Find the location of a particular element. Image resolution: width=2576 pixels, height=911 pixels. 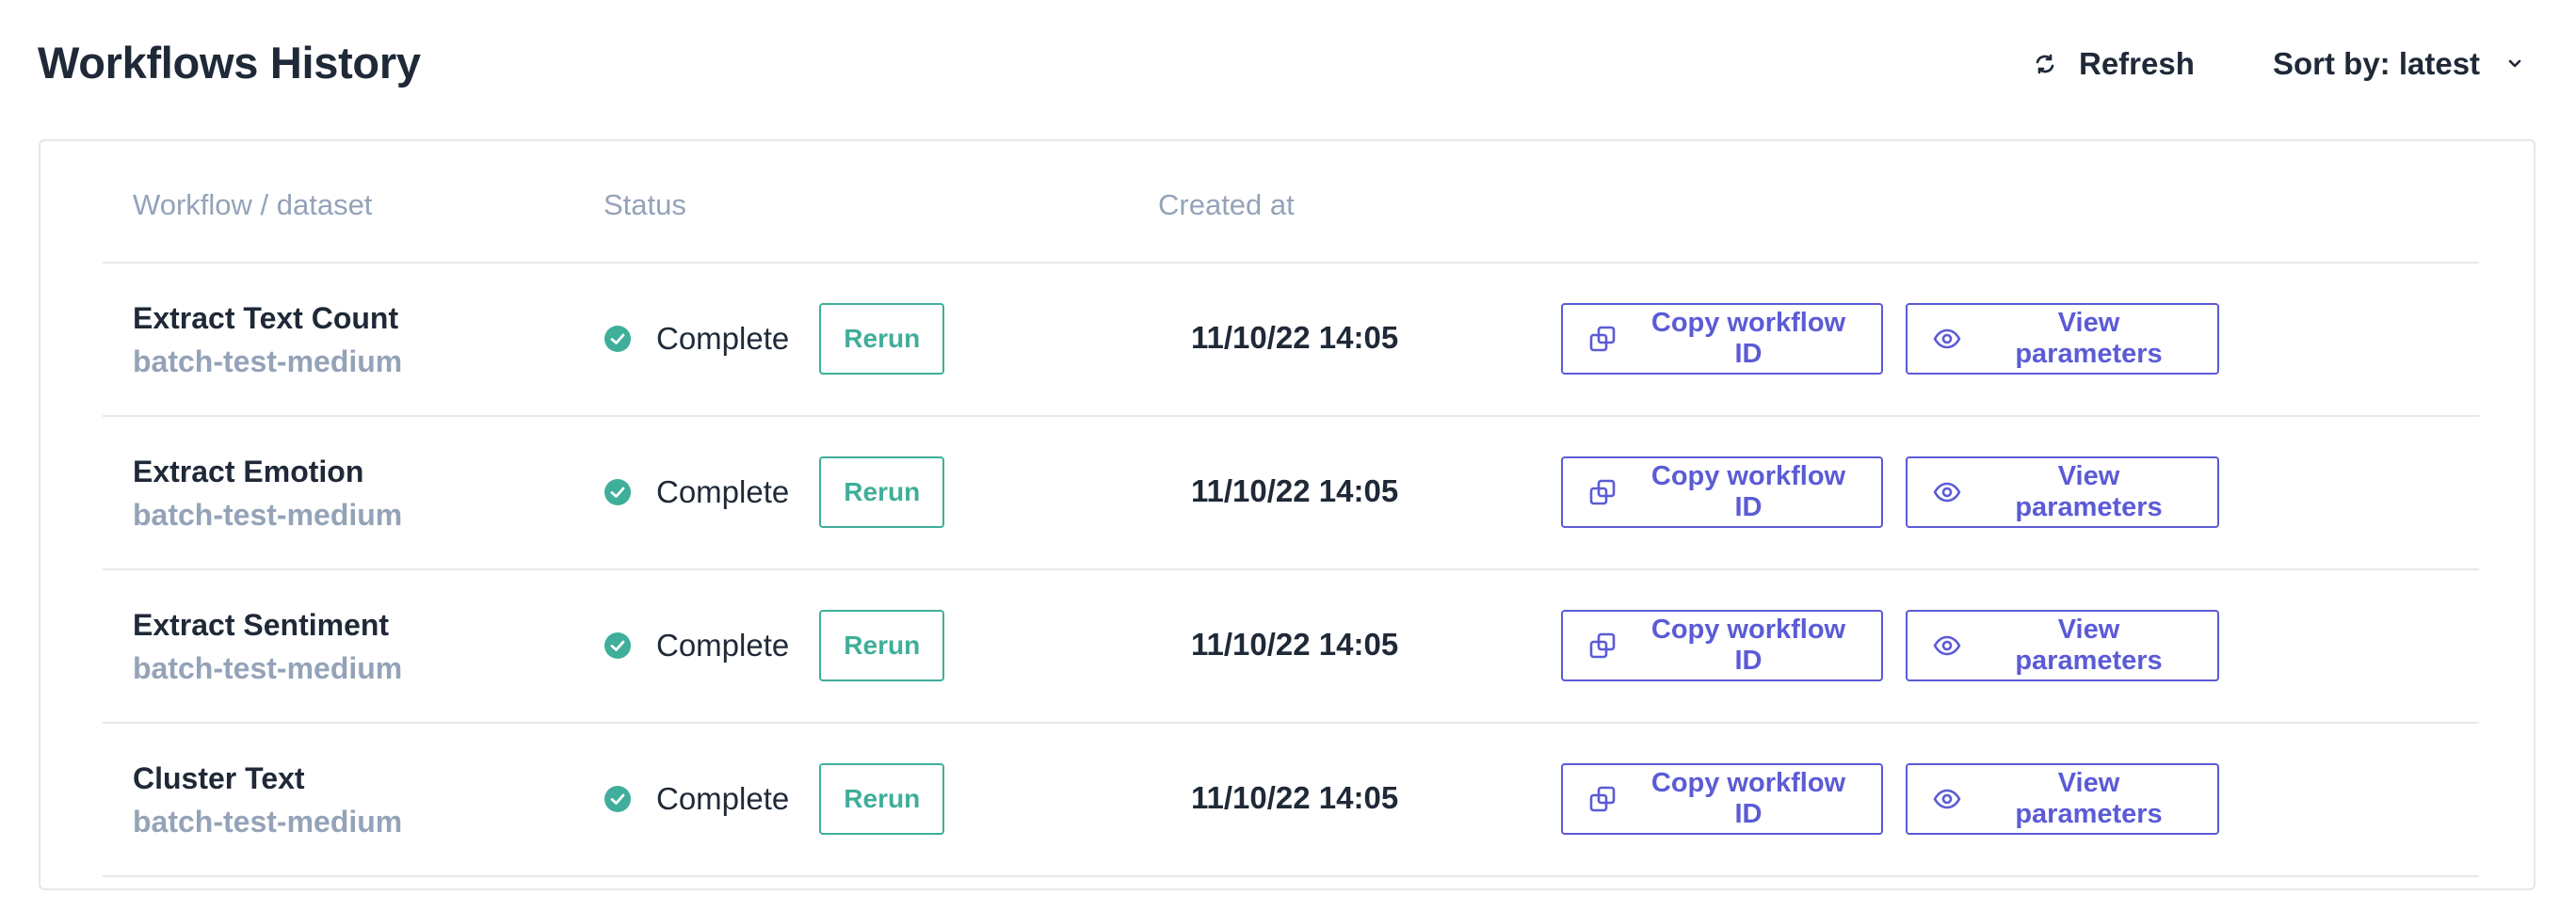

workflow-name: Cluster Text is located at coordinates (219, 778).